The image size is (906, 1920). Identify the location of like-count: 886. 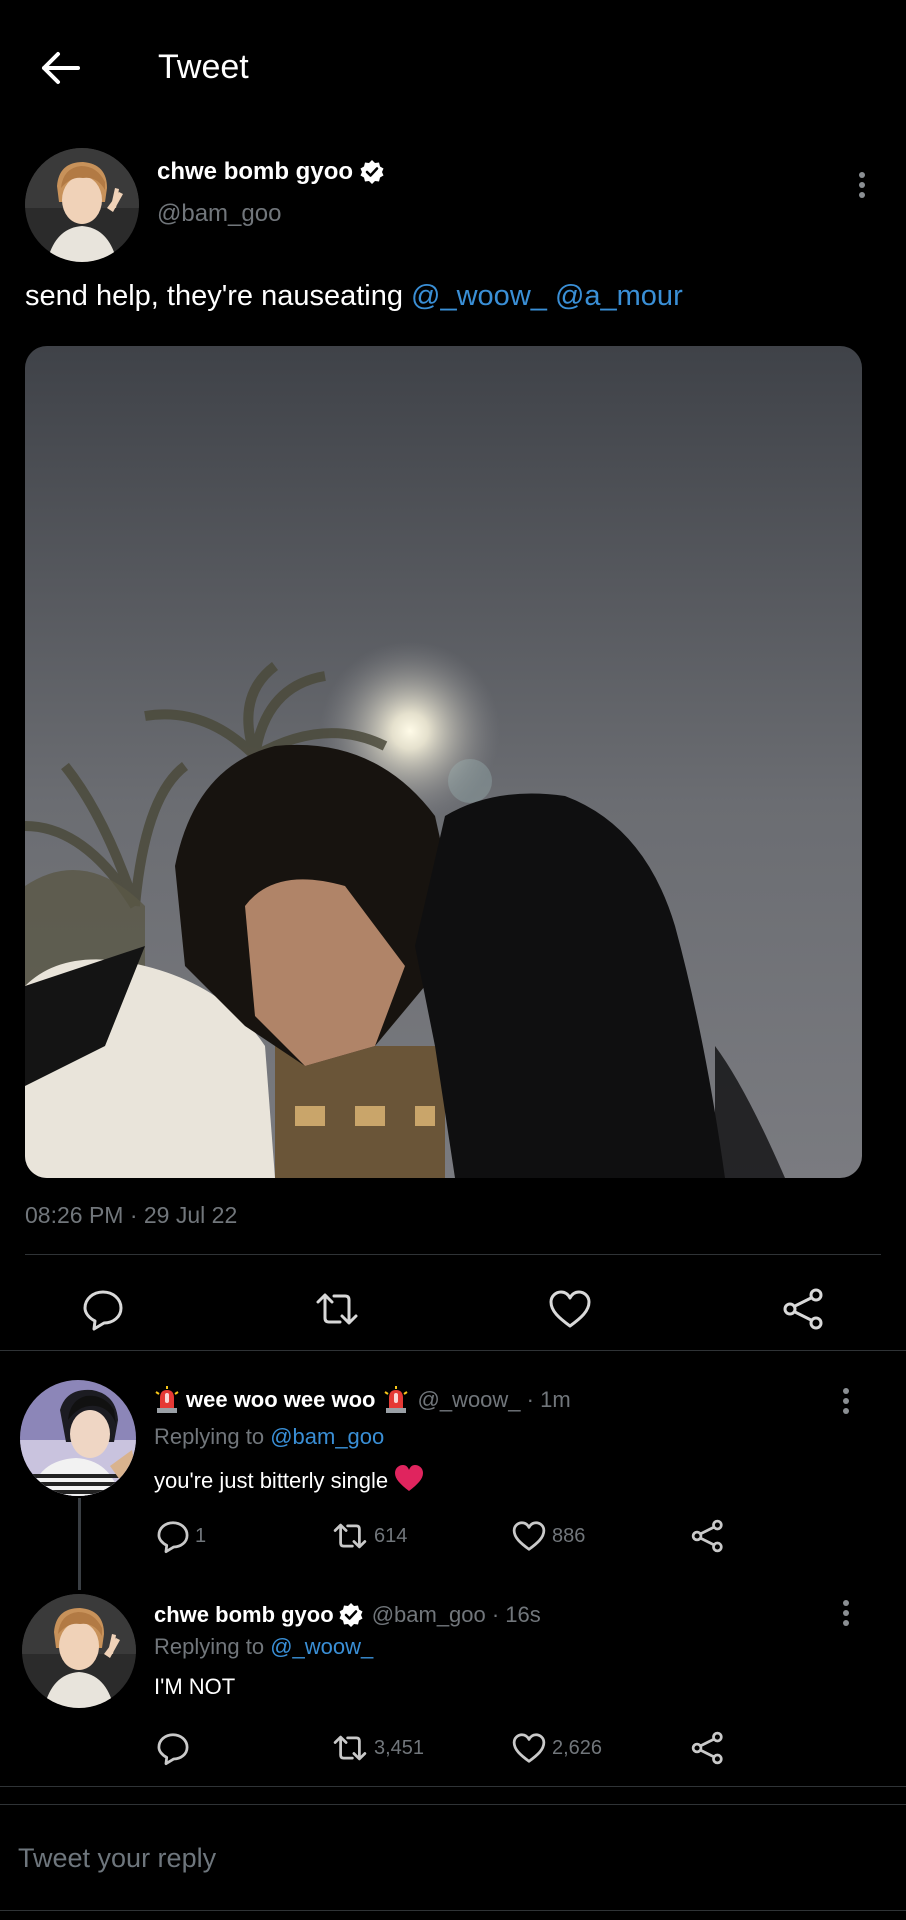
(569, 1535).